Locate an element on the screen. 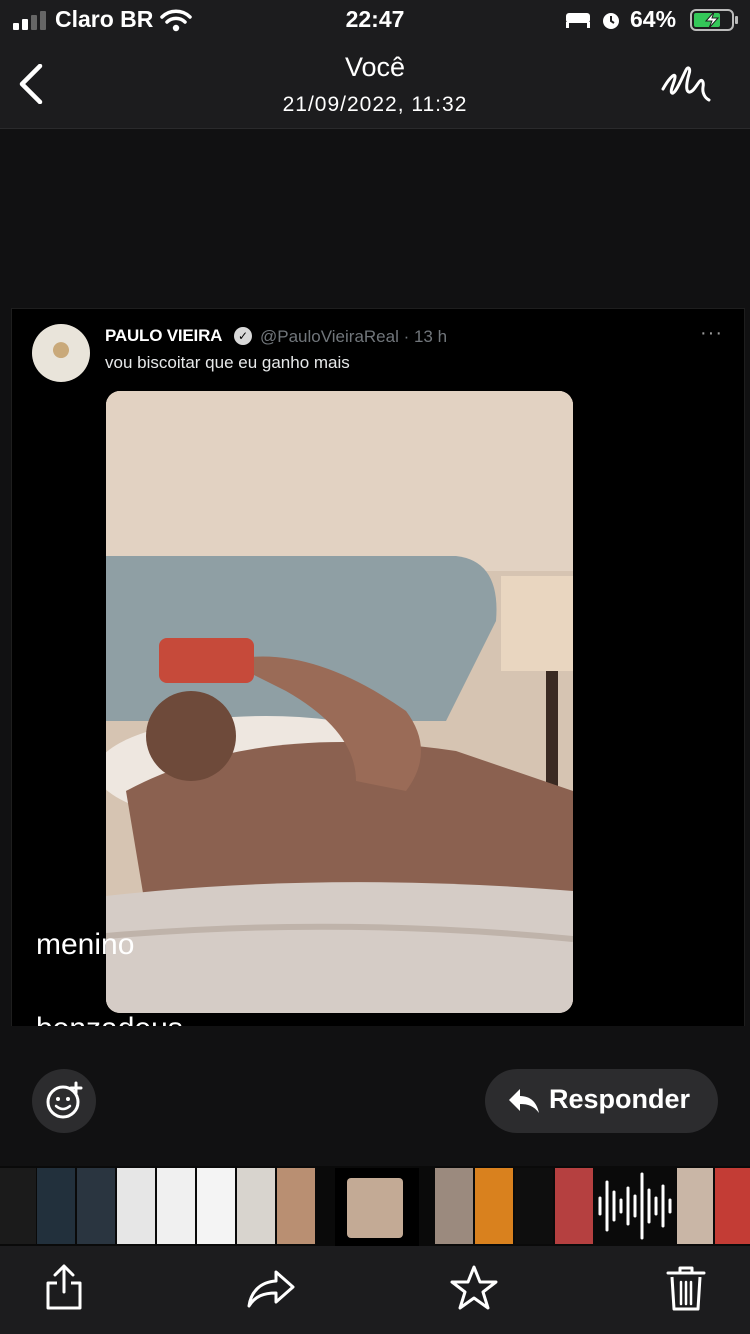  verified-badge-icon: ✓ is located at coordinates (243, 336).